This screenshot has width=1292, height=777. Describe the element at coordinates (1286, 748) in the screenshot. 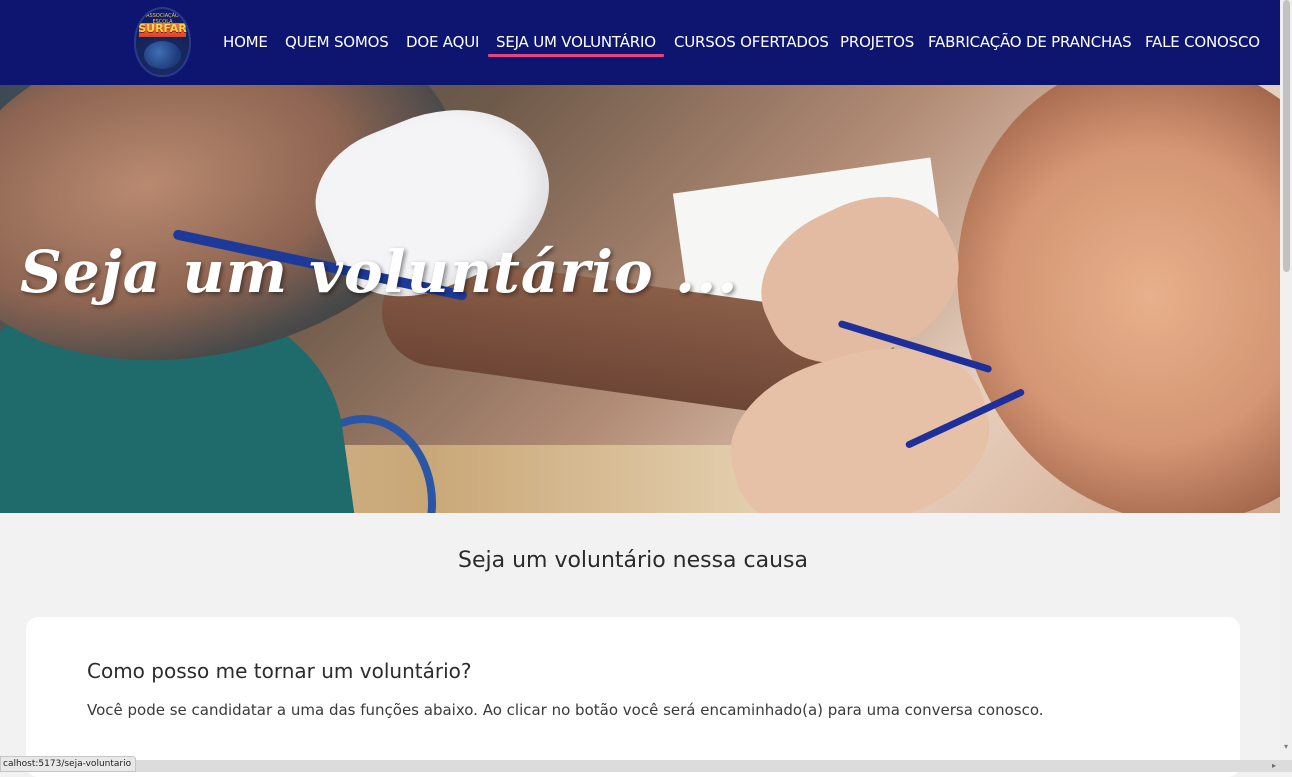

I see `scroll-down-arrow-icon: ▾` at that location.